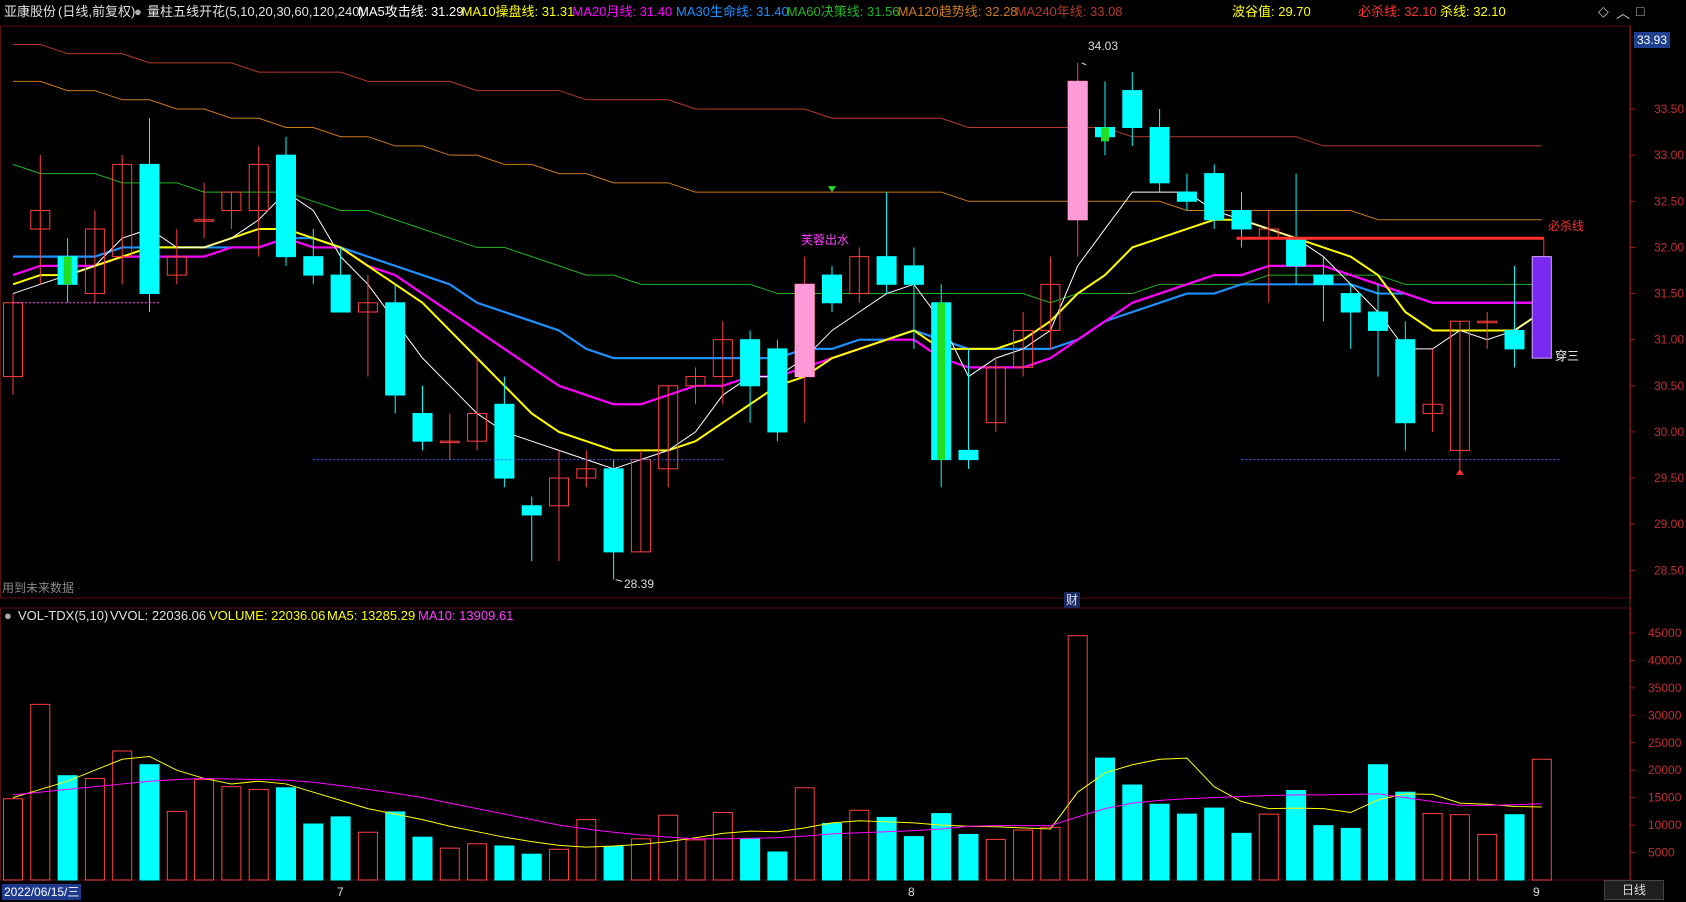 The width and height of the screenshot is (1686, 902). Describe the element at coordinates (1669, 386) in the screenshot. I see `price-tick-label: 30.50` at that location.